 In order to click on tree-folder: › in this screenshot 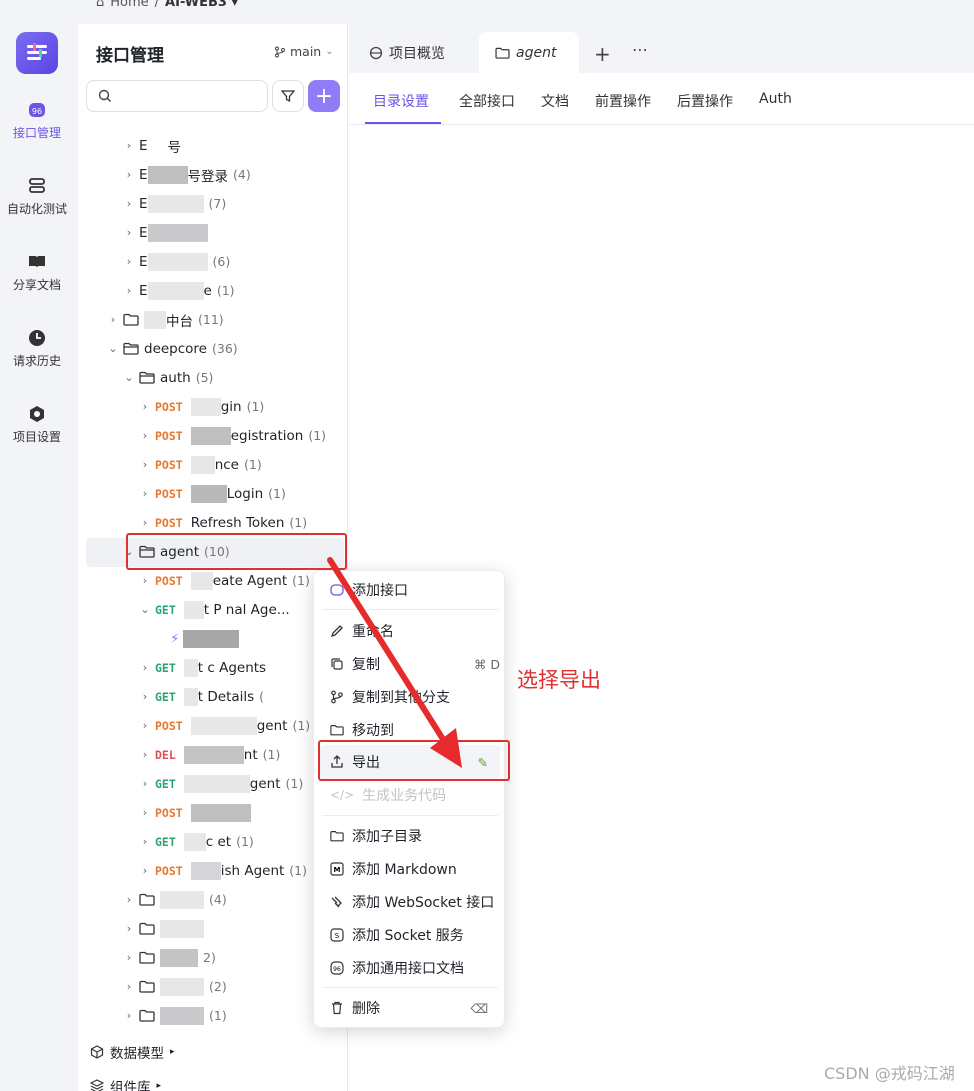, I will do `click(165, 928)`.